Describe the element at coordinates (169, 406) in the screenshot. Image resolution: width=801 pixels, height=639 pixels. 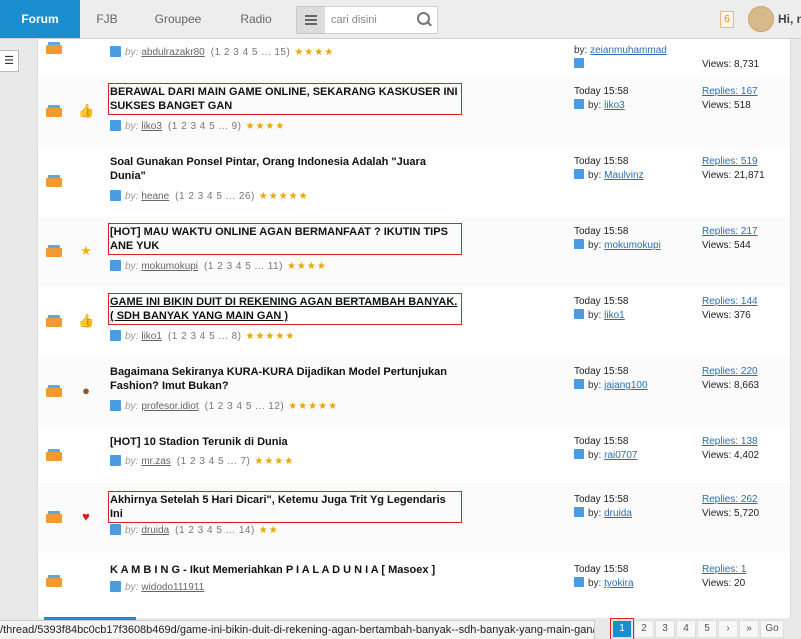
I see `thread-author-link: profesor.idiot` at that location.